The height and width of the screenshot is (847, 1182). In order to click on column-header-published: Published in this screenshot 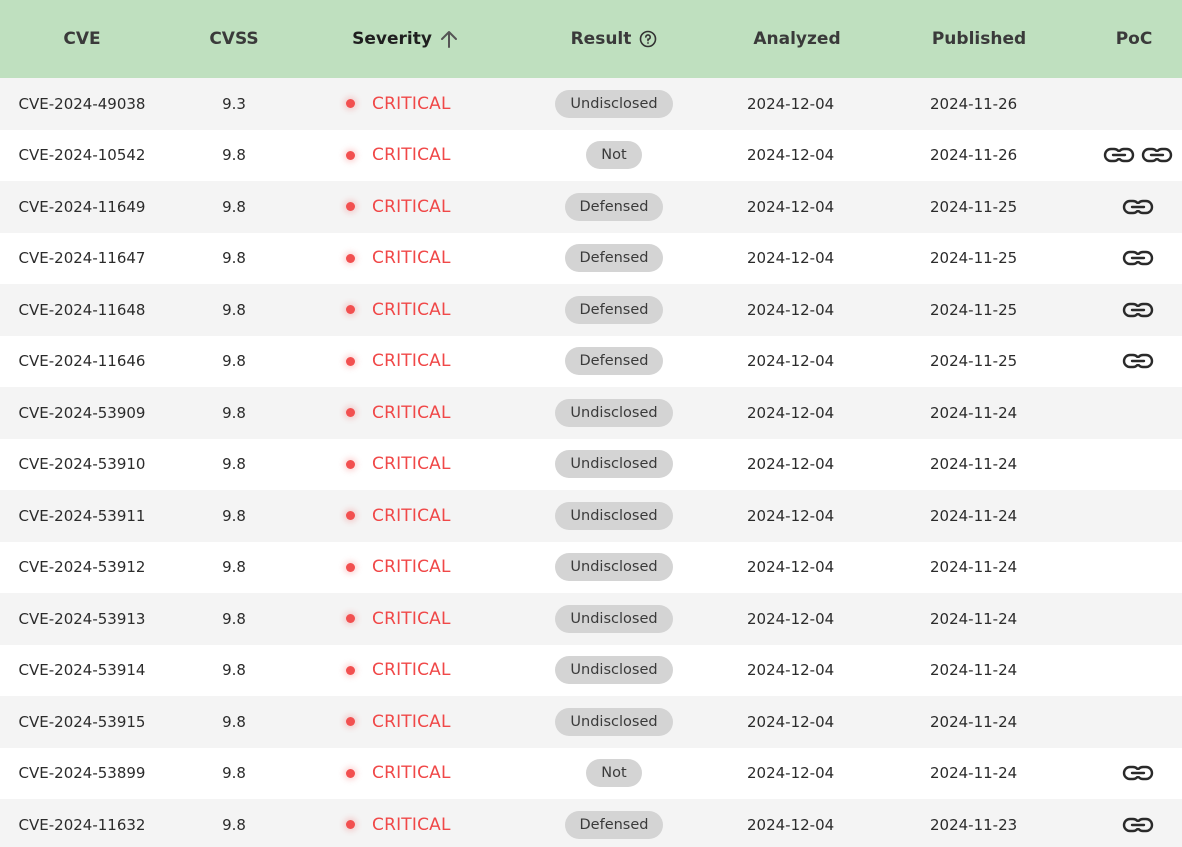, I will do `click(979, 39)`.